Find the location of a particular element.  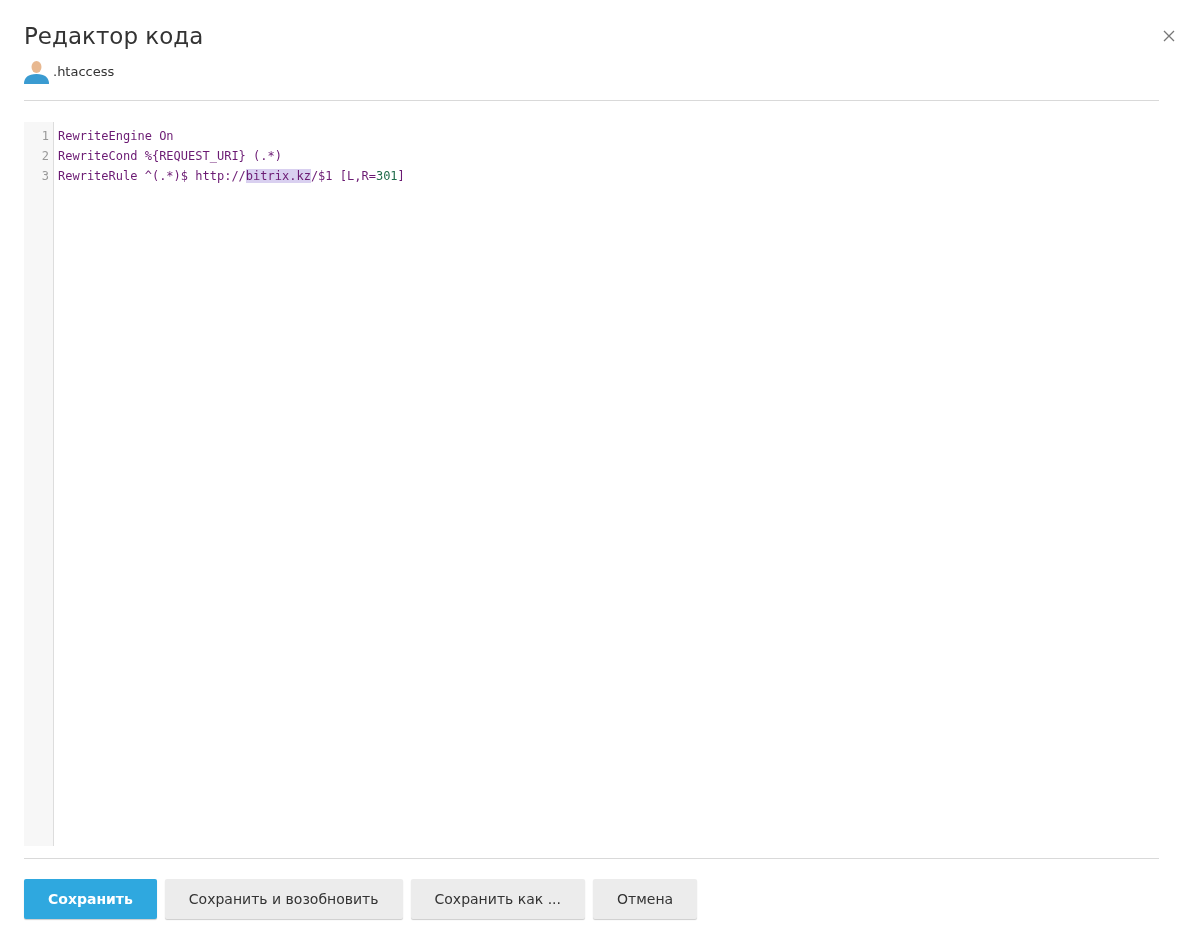

file-name: .htaccess is located at coordinates (84, 72).